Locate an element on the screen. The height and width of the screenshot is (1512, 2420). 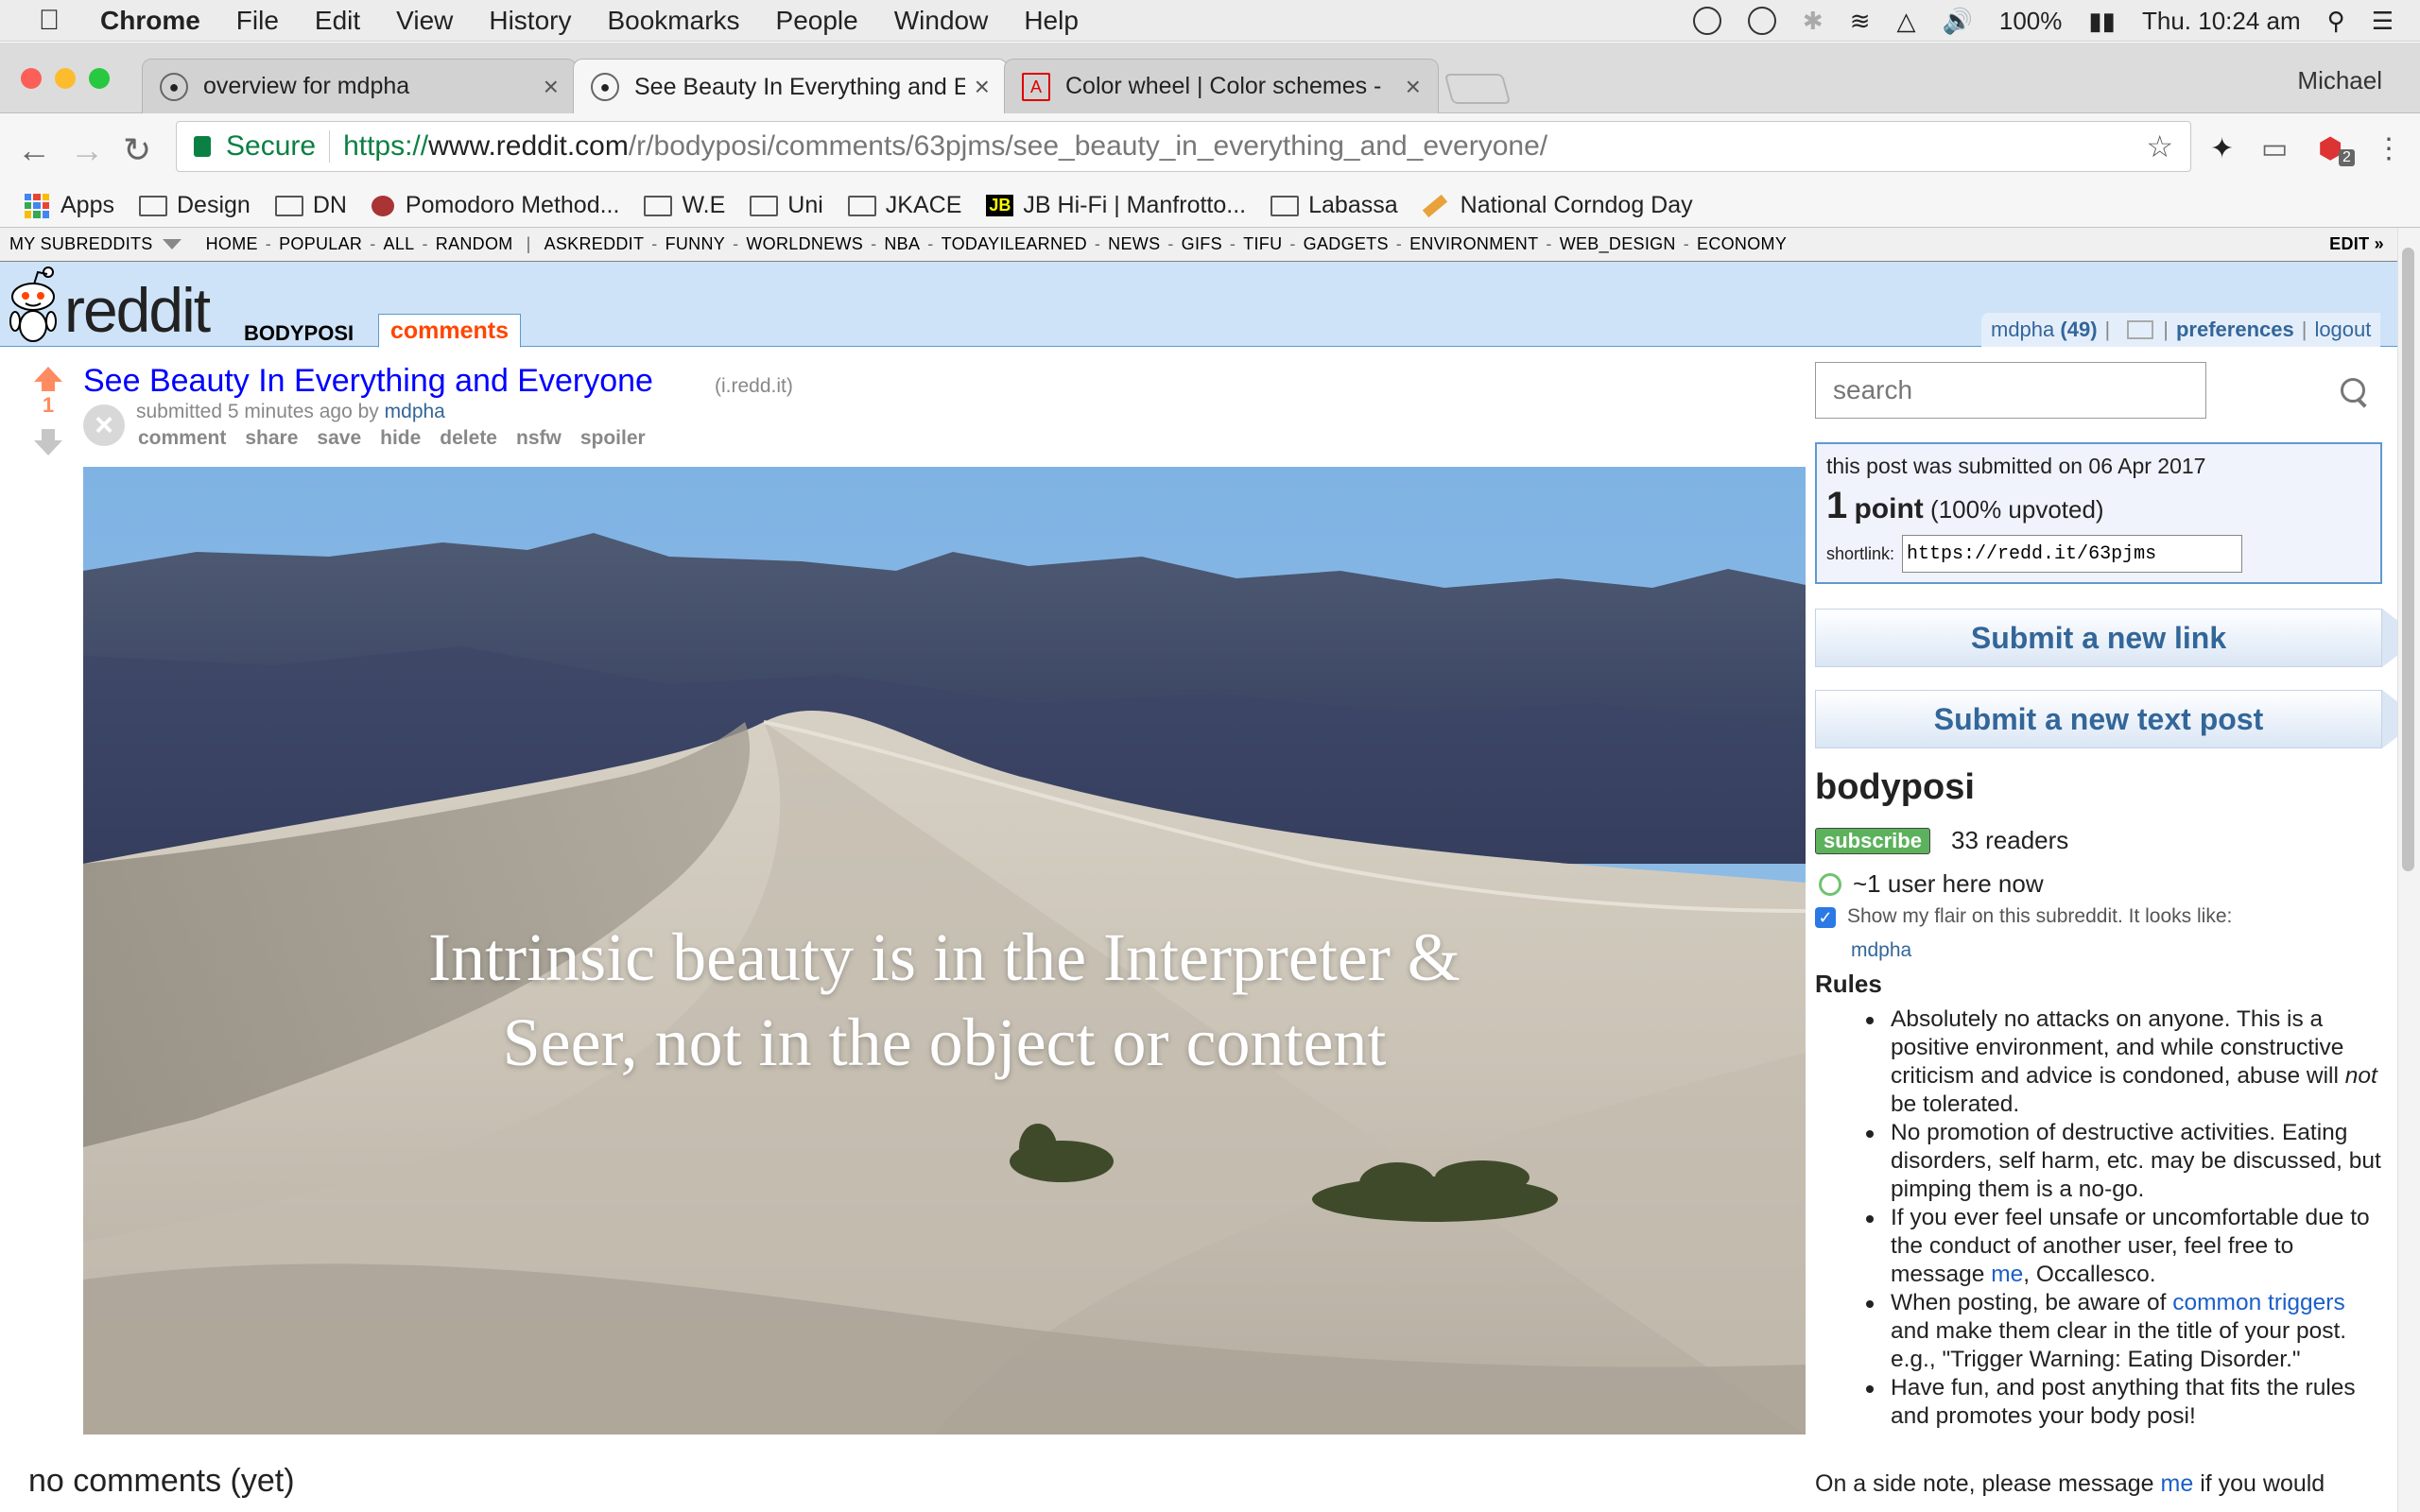
username-link: mdpha is located at coordinates (2022, 330).